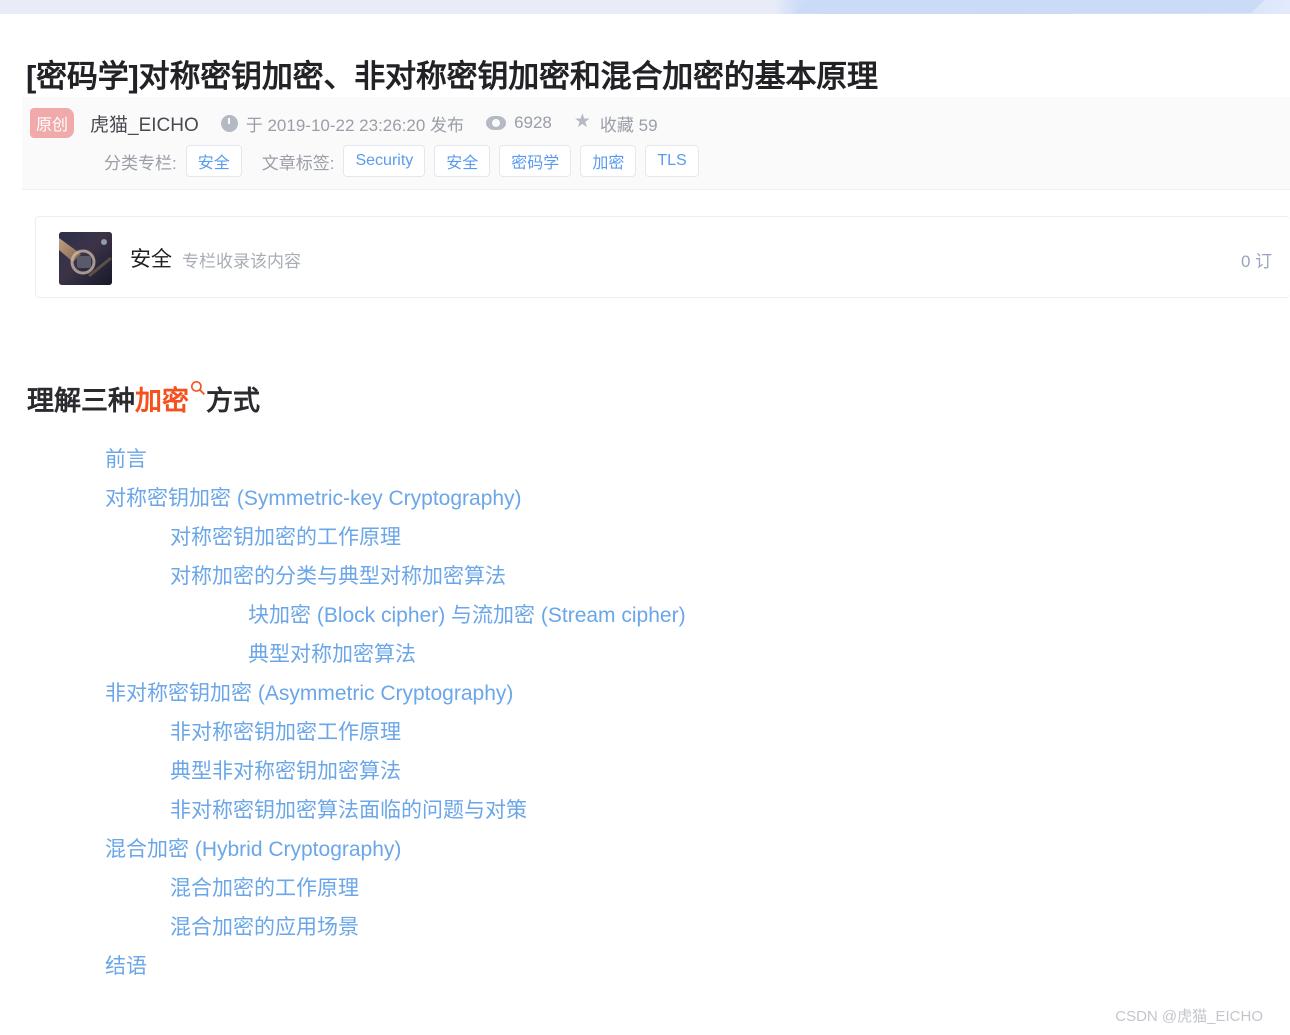 Image resolution: width=1290 pixels, height=1035 pixels. I want to click on page-title: [密码学]对称密钥加密、非对称密钥加密和混合加密的基本原理, so click(452, 76).